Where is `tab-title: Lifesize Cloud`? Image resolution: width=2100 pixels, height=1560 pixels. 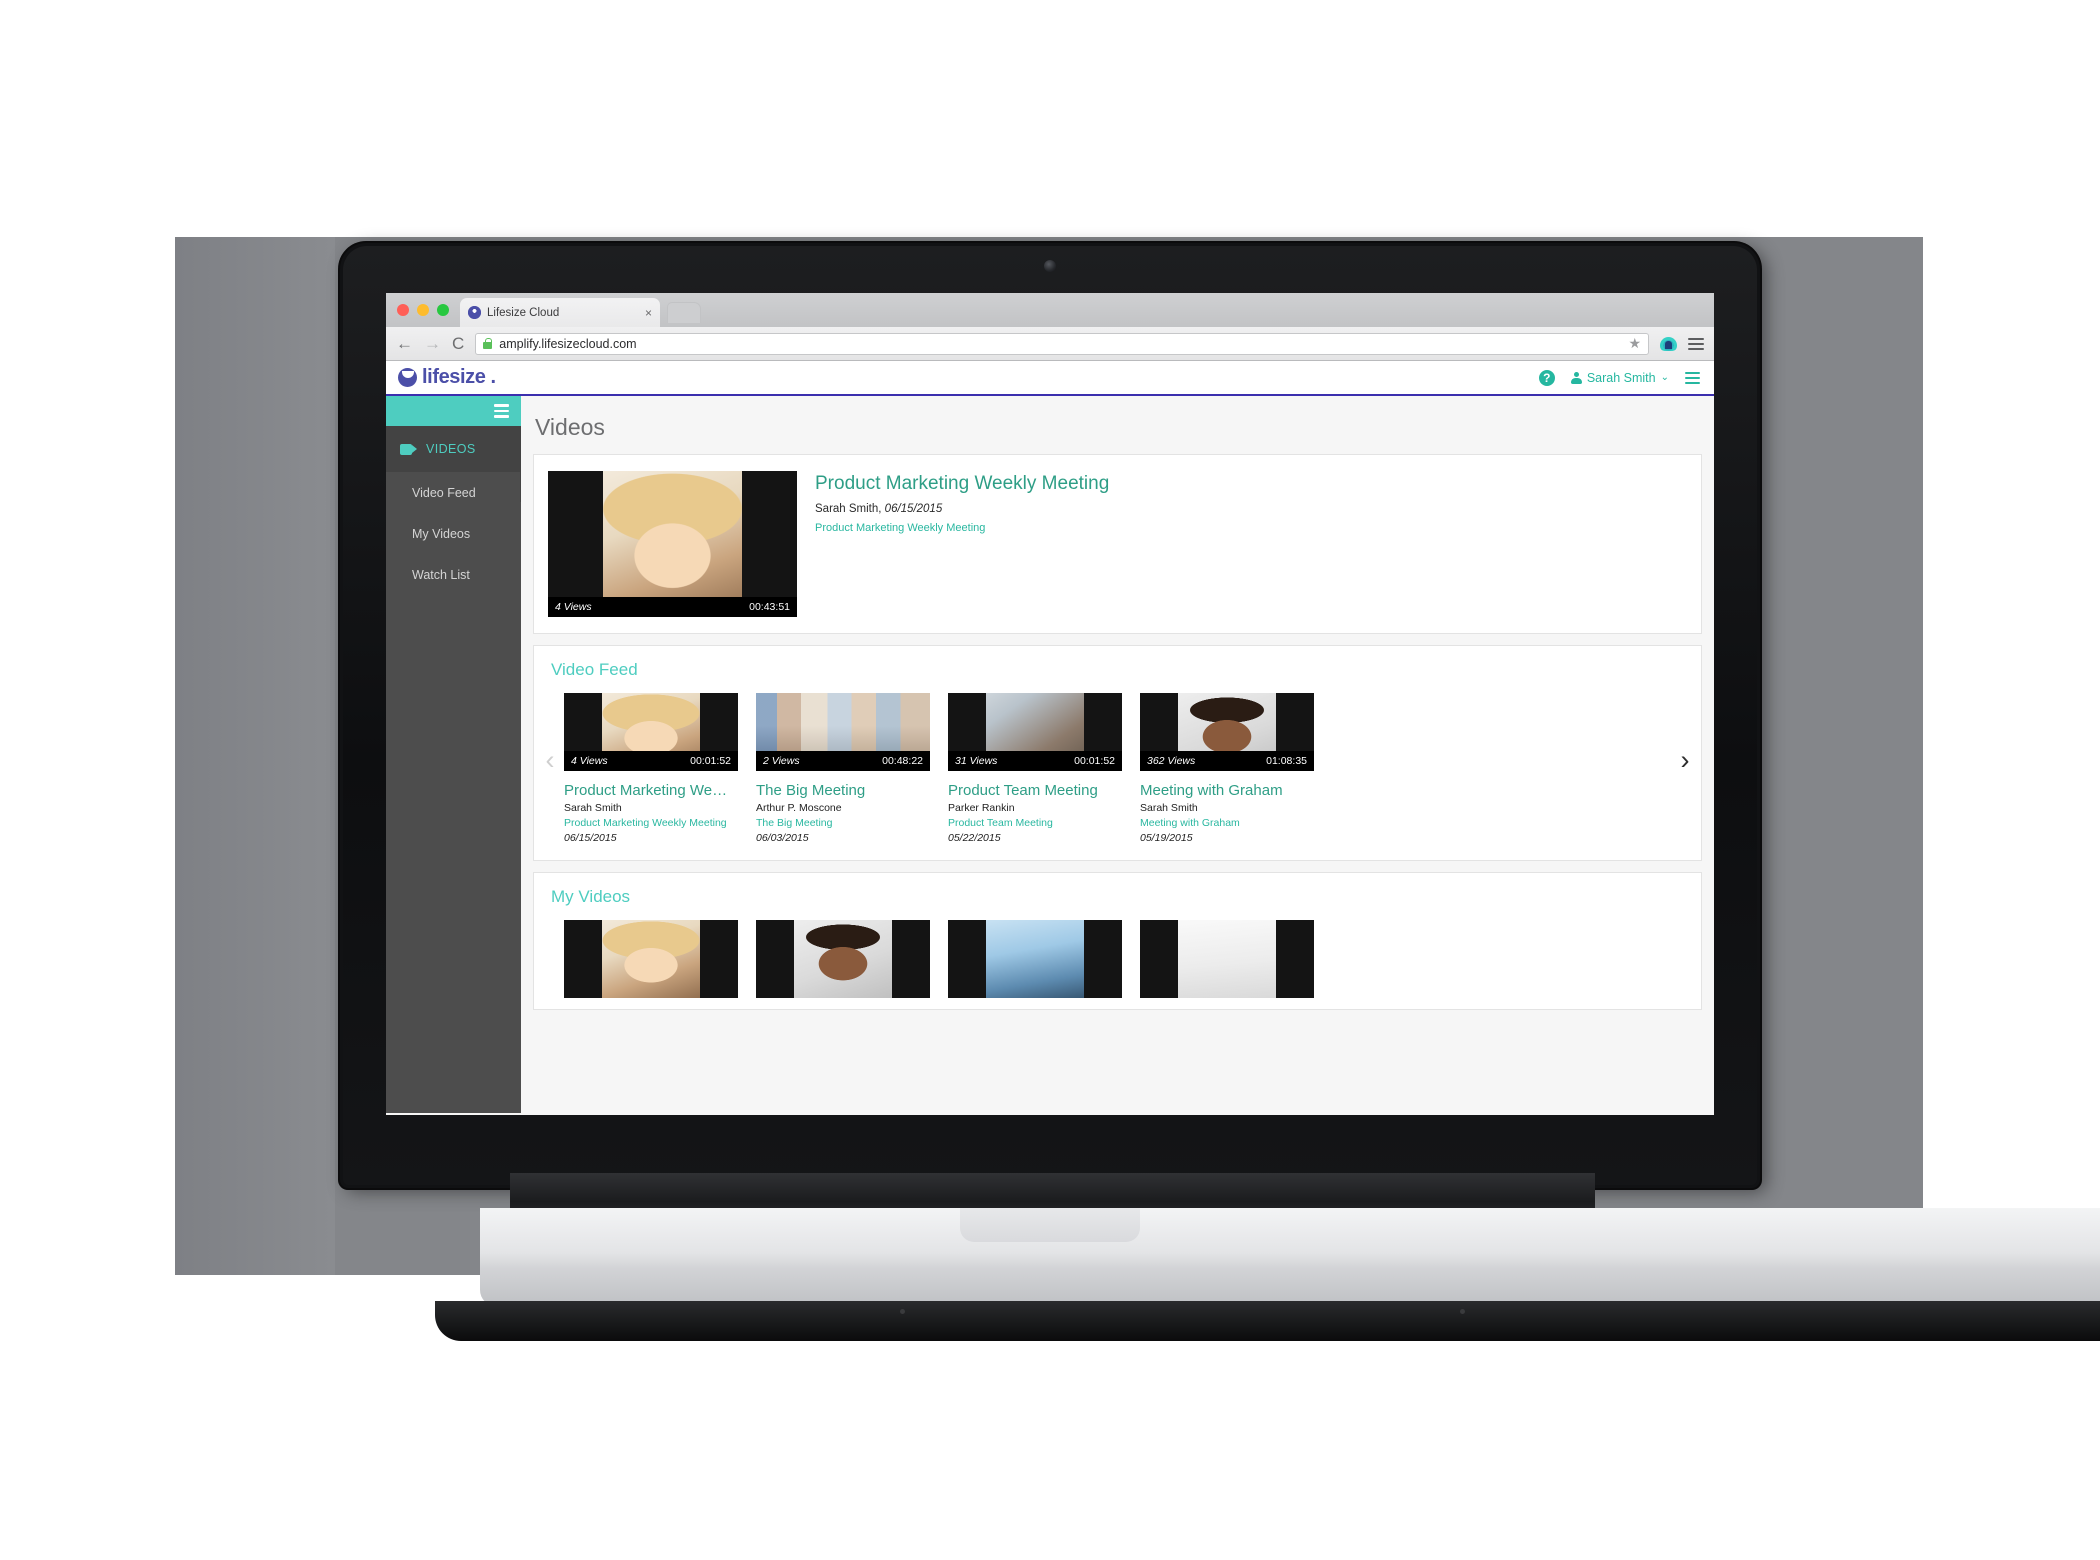 tab-title: Lifesize Cloud is located at coordinates (523, 312).